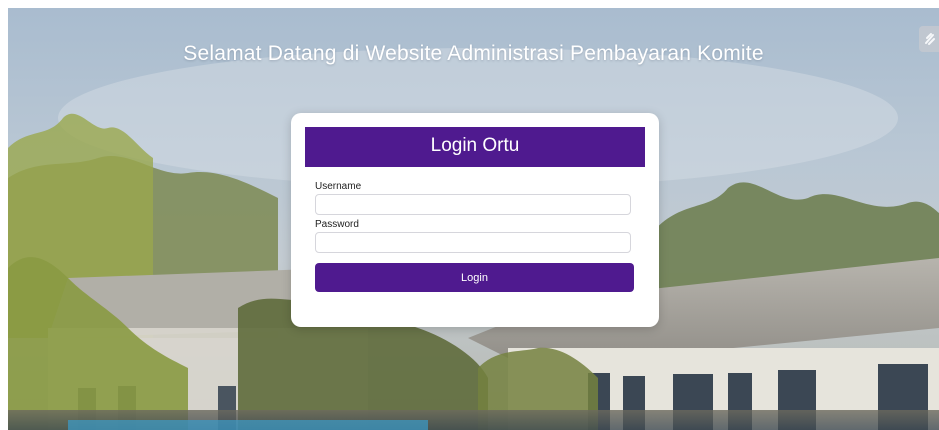  What do you see at coordinates (929, 39) in the screenshot?
I see `floating-widget-icon` at bounding box center [929, 39].